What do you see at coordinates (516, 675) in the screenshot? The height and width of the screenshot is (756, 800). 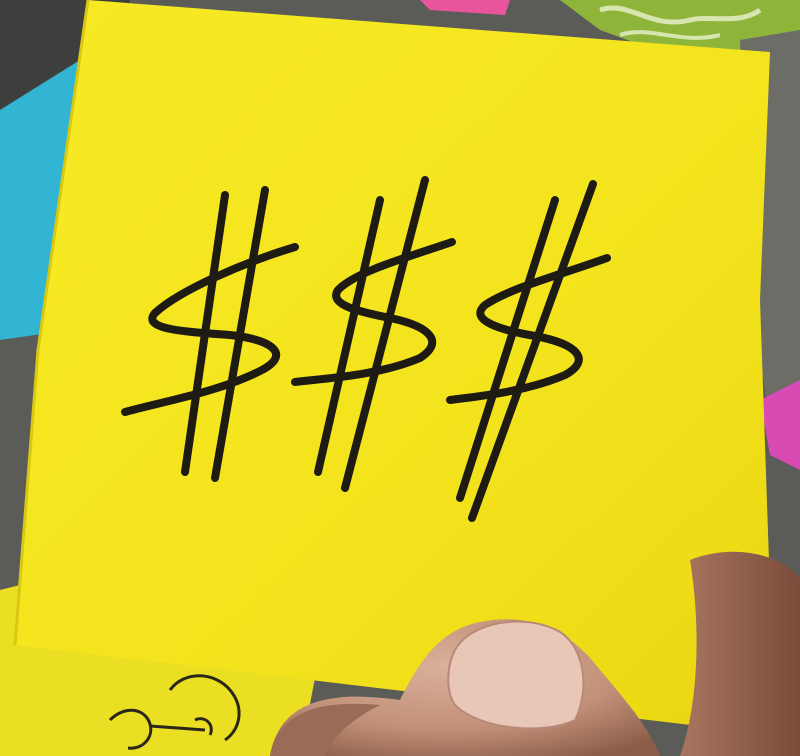 I see `thumbnail` at bounding box center [516, 675].